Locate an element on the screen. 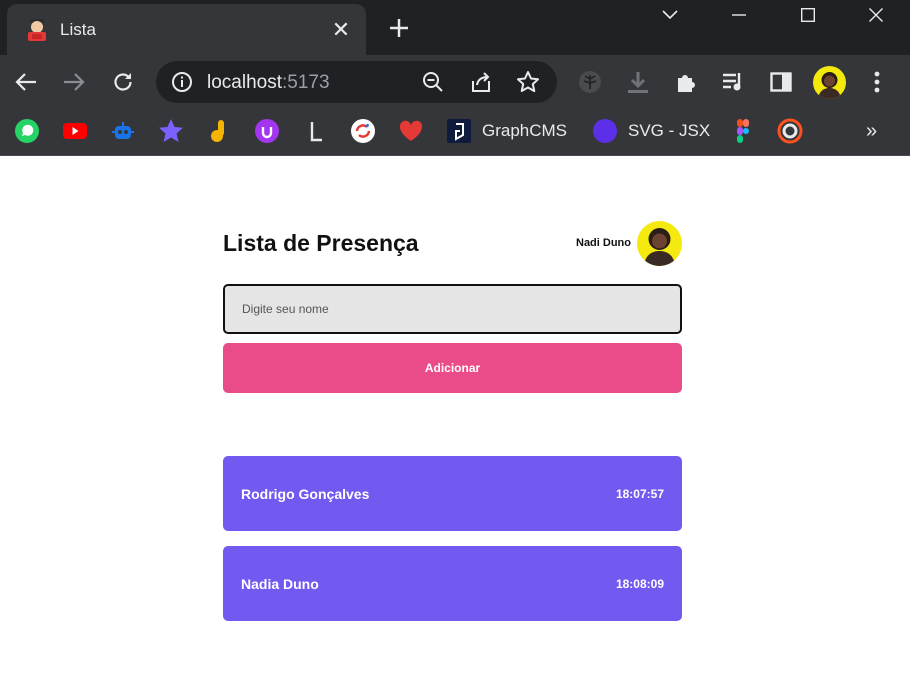 This screenshot has height=679, width=910. reload-icon is located at coordinates (123, 82).